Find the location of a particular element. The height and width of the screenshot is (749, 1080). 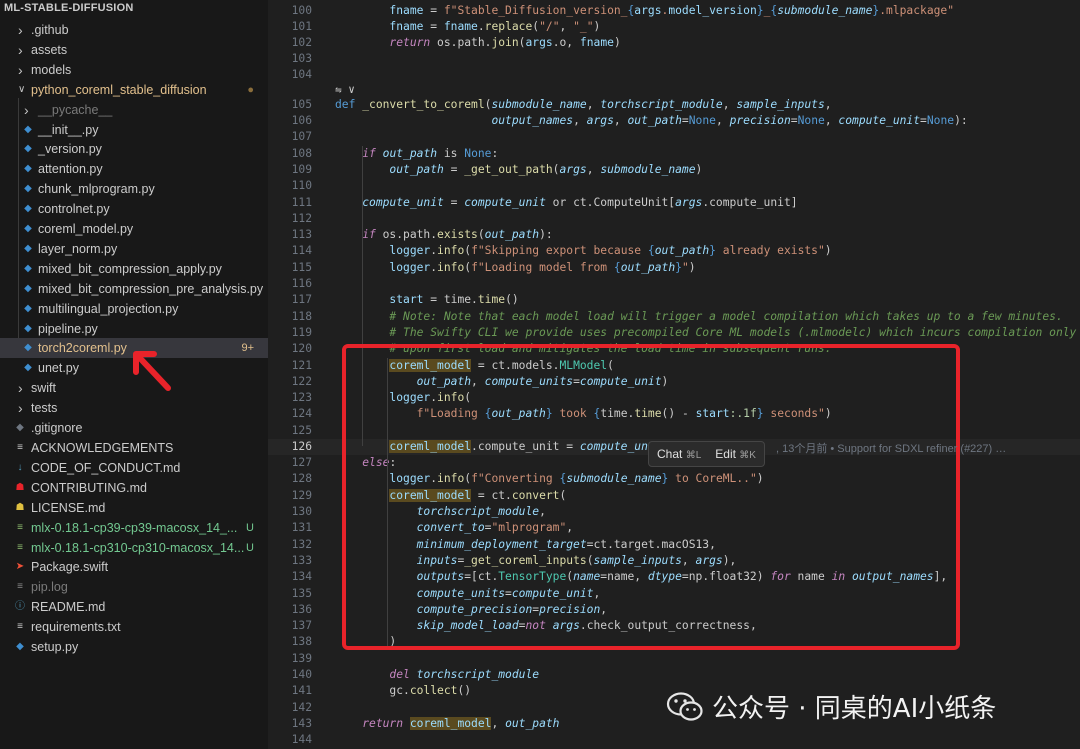

code-token: sample_inputs is located at coordinates (780, 104).